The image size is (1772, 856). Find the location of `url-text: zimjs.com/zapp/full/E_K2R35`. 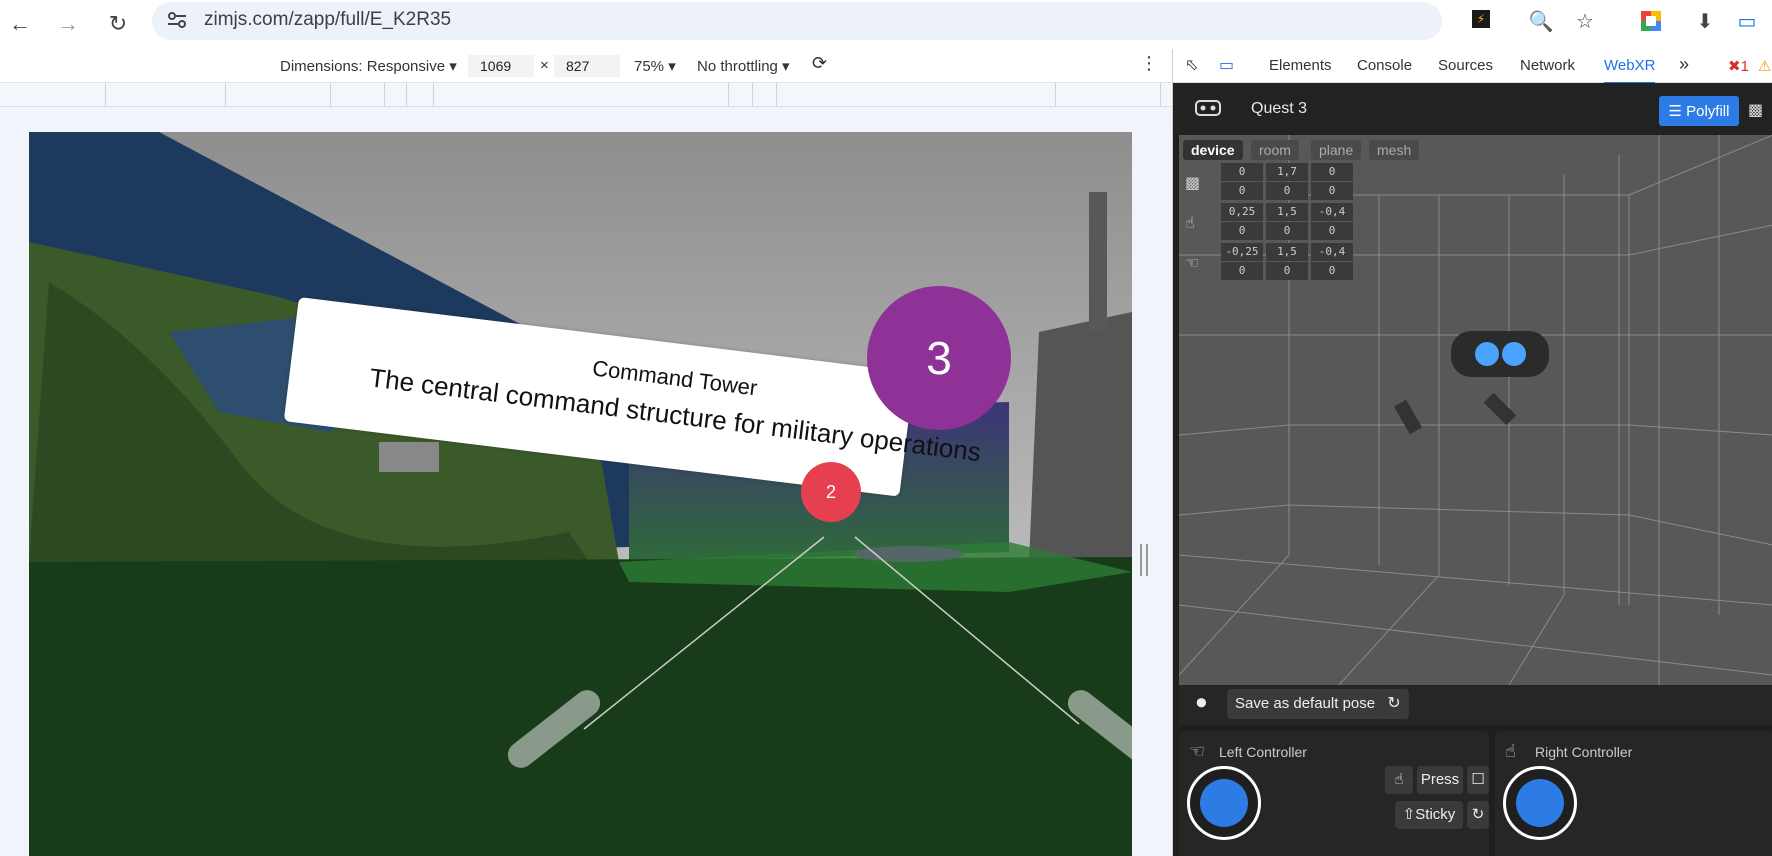

url-text: zimjs.com/zapp/full/E_K2R35 is located at coordinates (327, 20).